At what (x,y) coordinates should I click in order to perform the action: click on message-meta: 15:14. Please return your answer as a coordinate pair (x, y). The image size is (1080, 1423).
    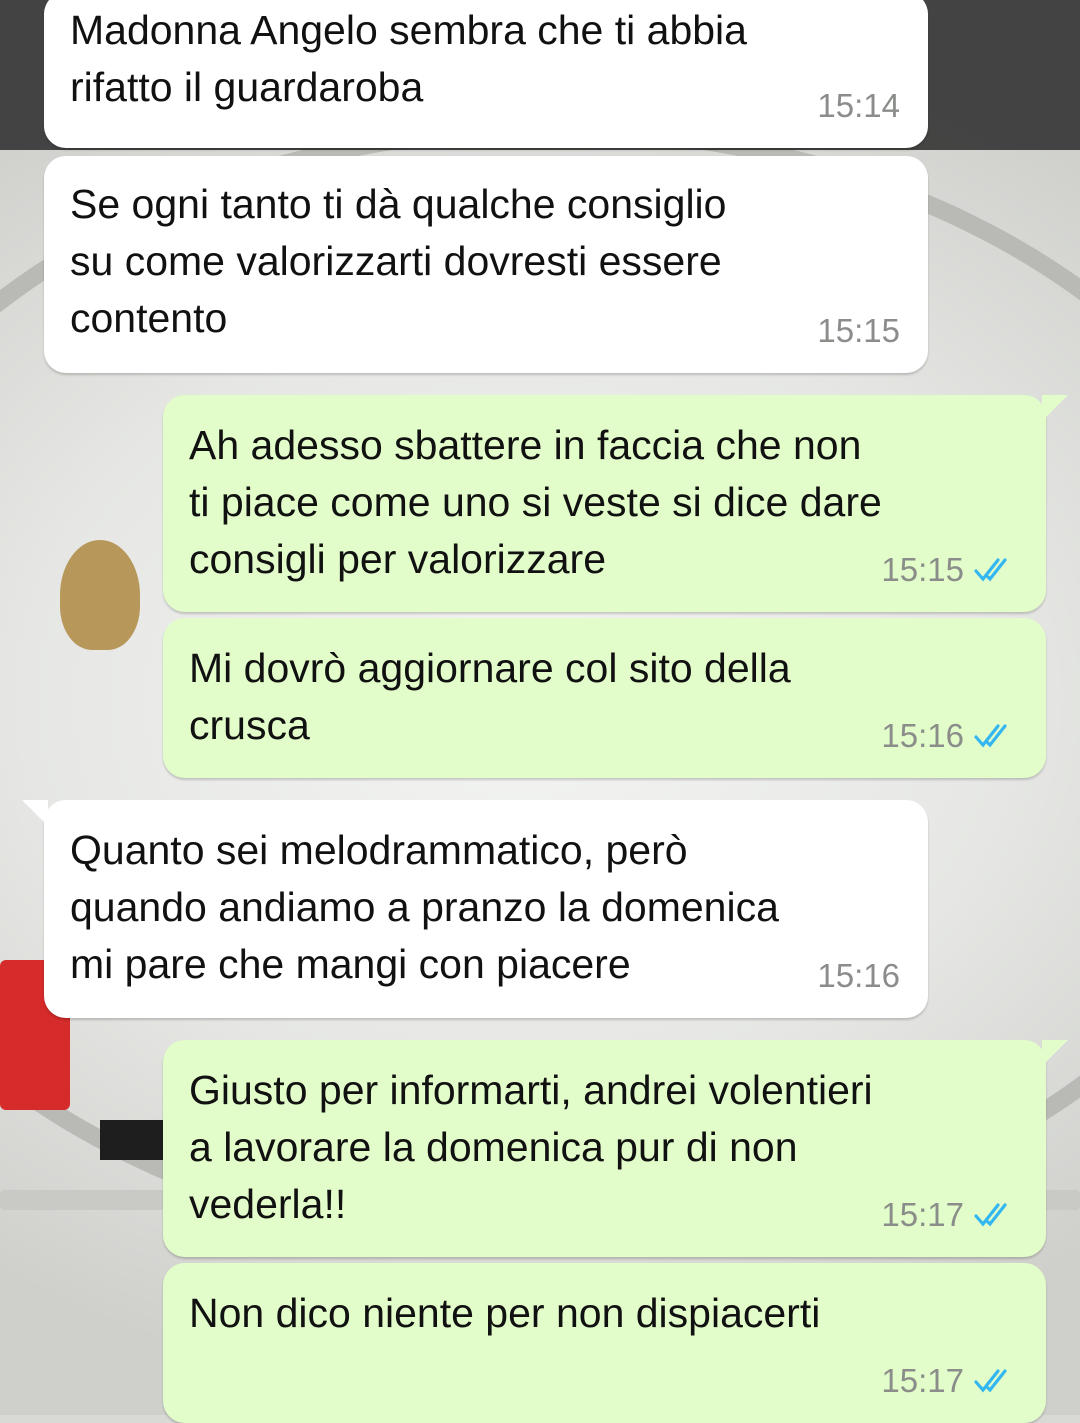
    Looking at the image, I should click on (858, 105).